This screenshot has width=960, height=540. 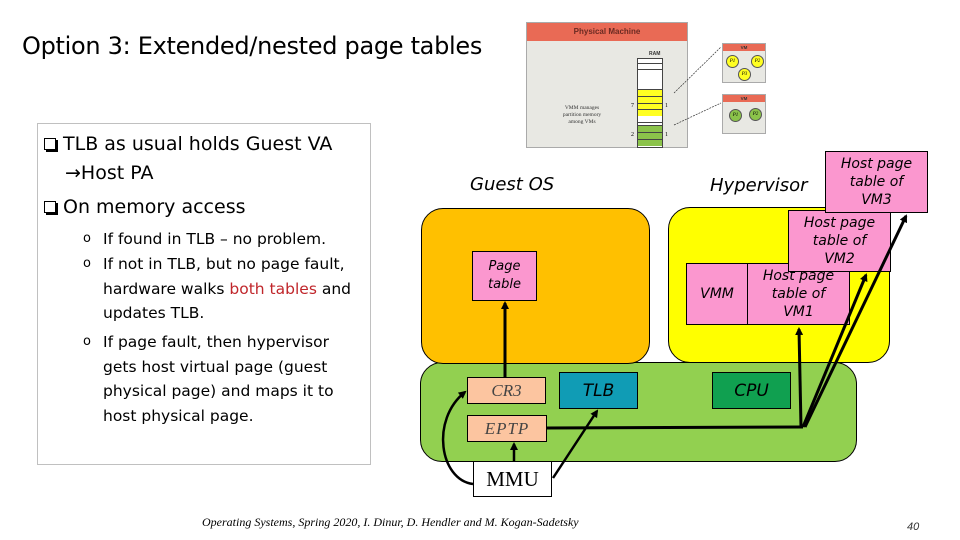 I want to click on subbullet-2-line-1: If not in TLB, but no page fault,, so click(x=224, y=264).